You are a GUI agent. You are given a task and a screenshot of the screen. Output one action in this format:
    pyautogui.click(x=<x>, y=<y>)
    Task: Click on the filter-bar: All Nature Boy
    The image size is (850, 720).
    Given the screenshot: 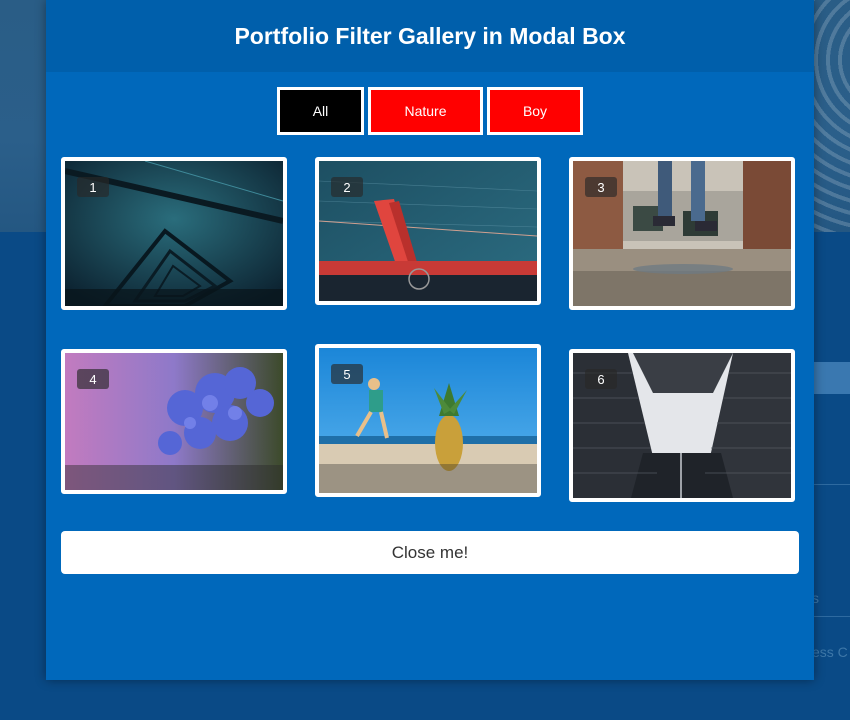 What is the action you would take?
    pyautogui.click(x=430, y=111)
    